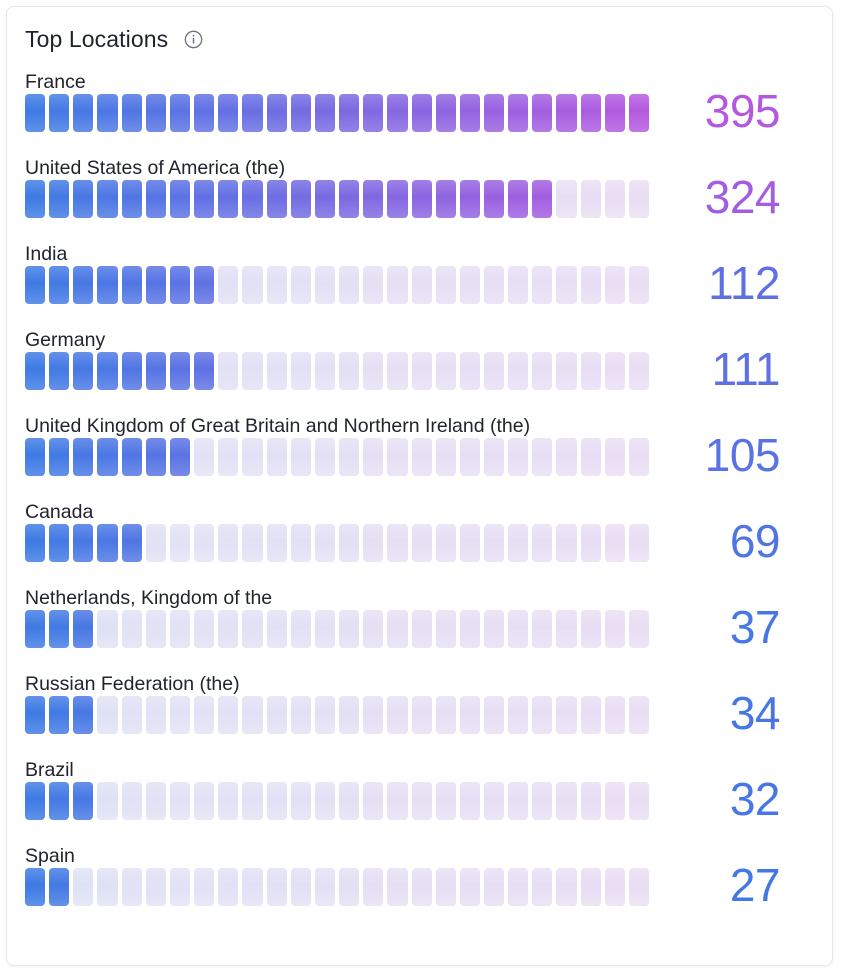  Describe the element at coordinates (742, 455) in the screenshot. I see `location-value: 105` at that location.